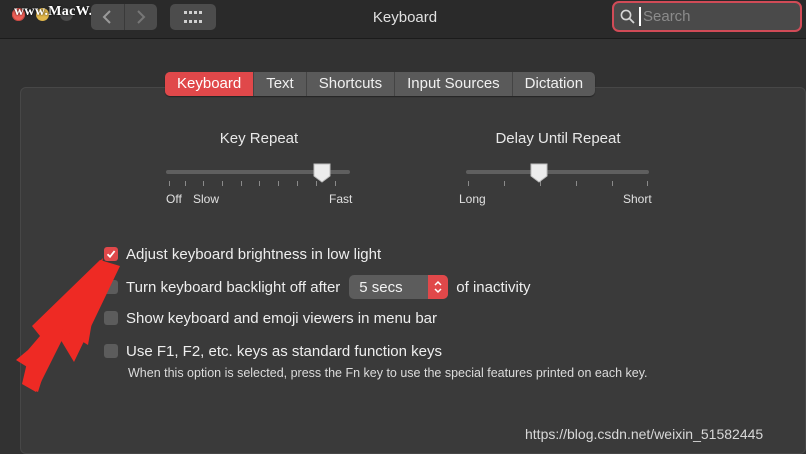 This screenshot has height=454, width=806. What do you see at coordinates (279, 84) in the screenshot?
I see `tab-text: Text` at bounding box center [279, 84].